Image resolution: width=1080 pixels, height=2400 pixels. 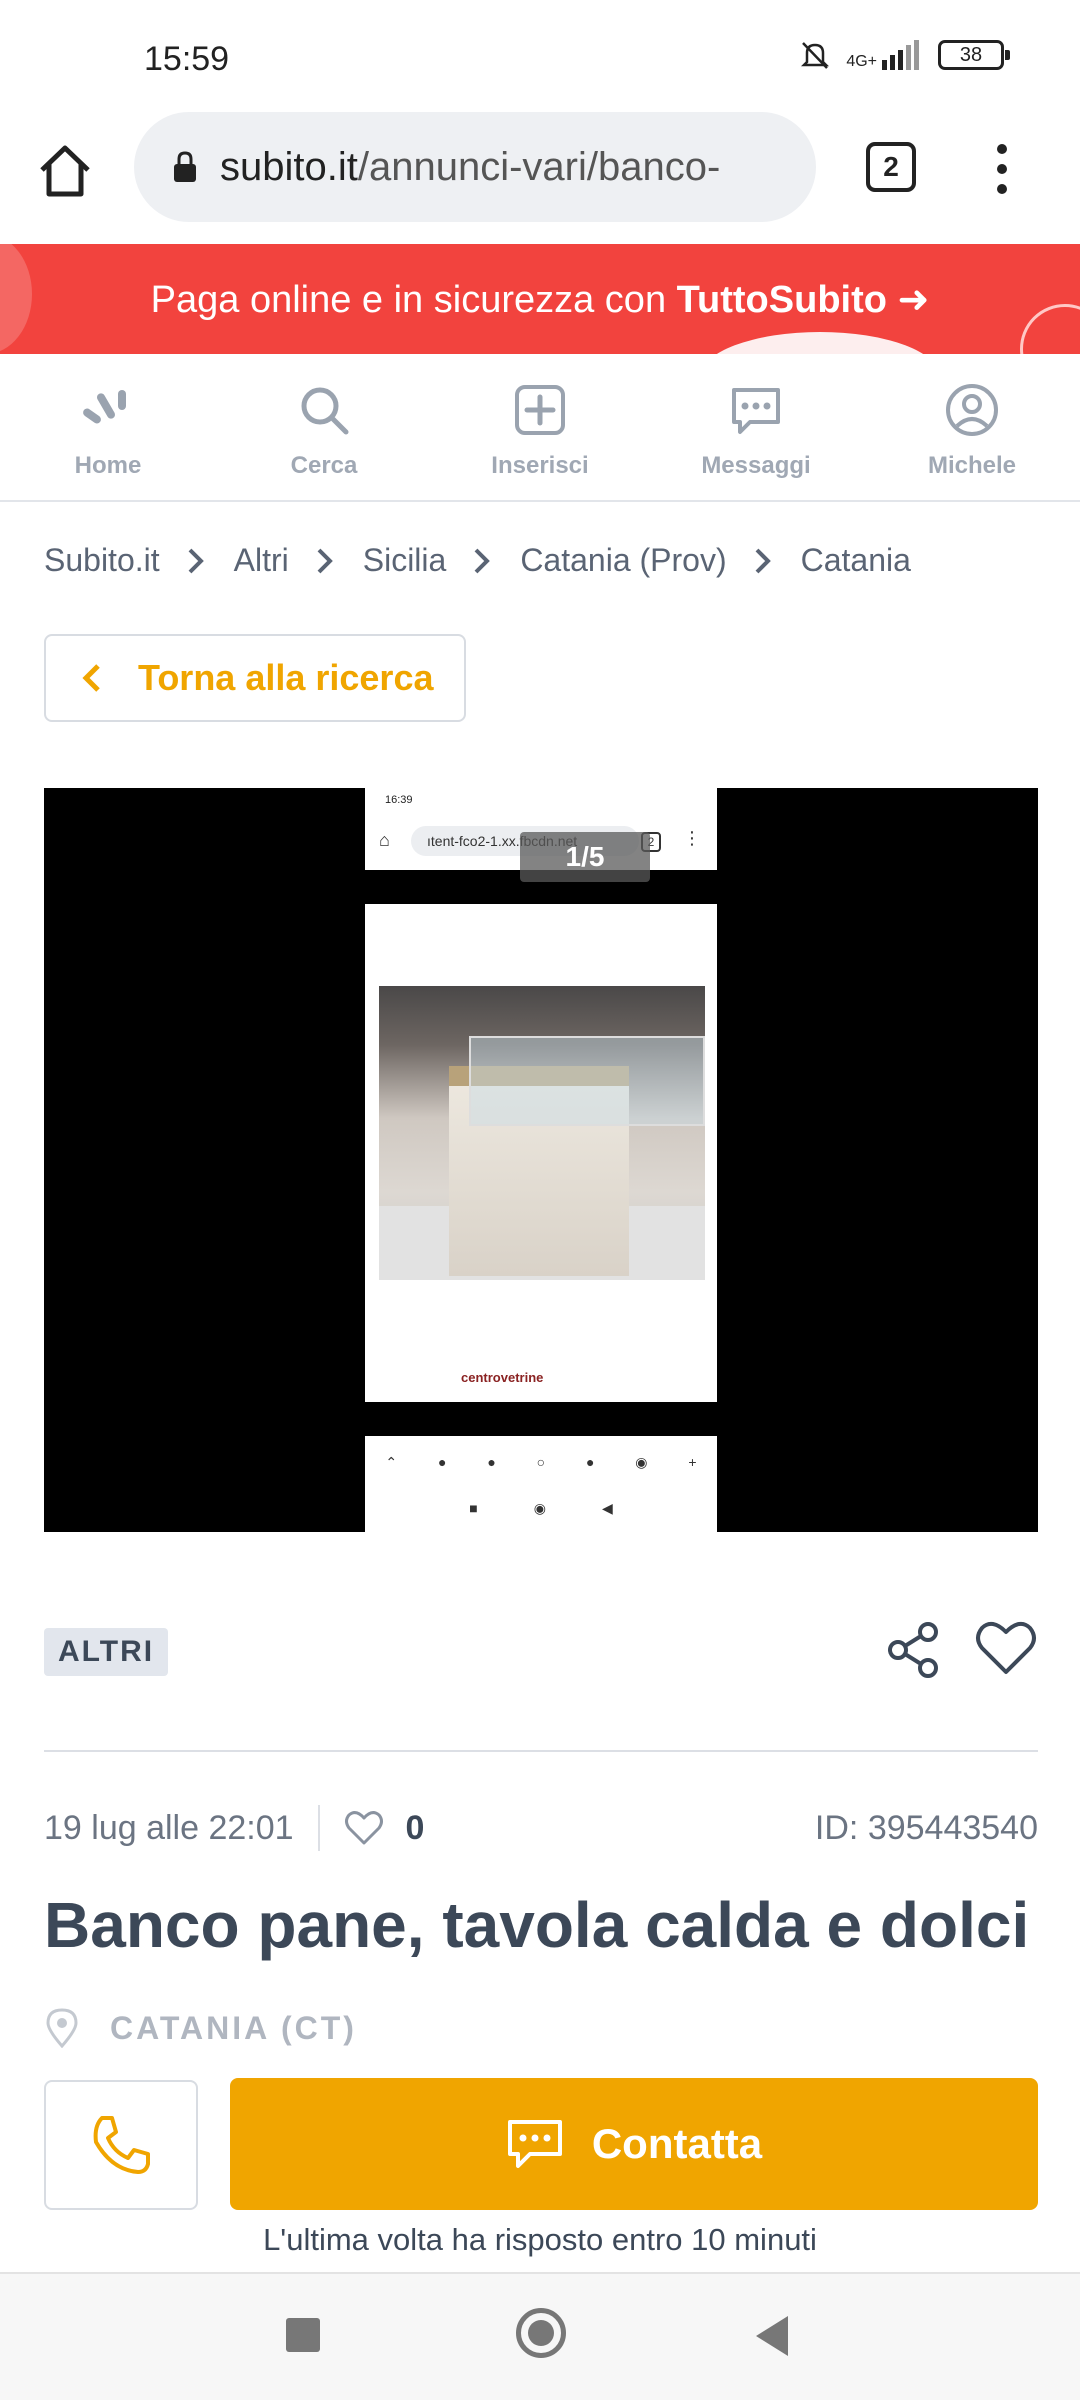 I want to click on nav-item-messages: Messaggi, so click(x=756, y=427).